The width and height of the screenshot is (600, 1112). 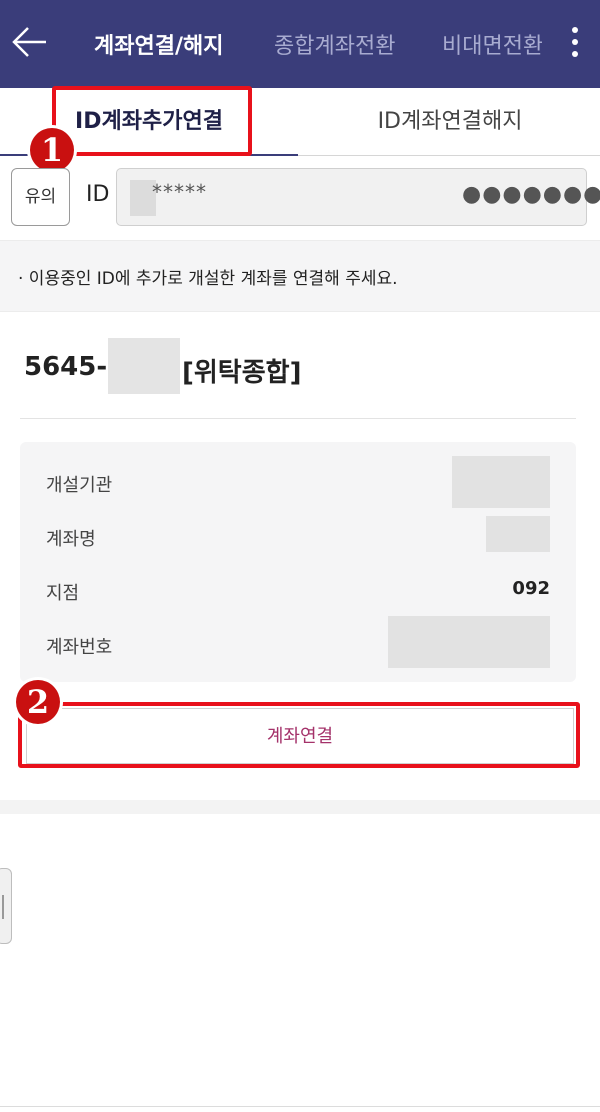 What do you see at coordinates (242, 373) in the screenshot?
I see `account-type: [위탁종합]` at bounding box center [242, 373].